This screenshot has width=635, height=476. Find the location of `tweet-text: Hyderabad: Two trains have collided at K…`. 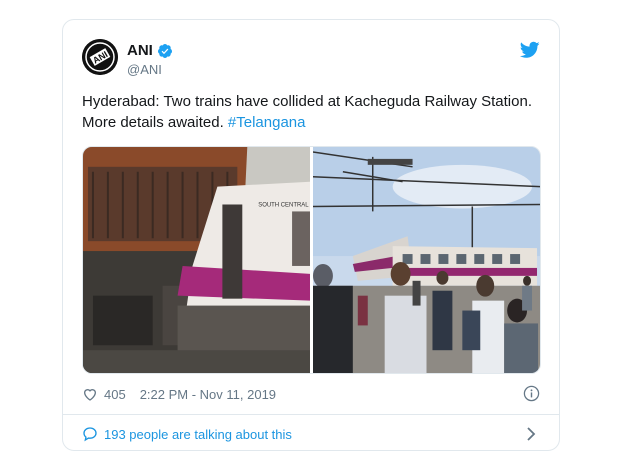

tweet-text: Hyderabad: Two trains have collided at K… is located at coordinates (312, 112).